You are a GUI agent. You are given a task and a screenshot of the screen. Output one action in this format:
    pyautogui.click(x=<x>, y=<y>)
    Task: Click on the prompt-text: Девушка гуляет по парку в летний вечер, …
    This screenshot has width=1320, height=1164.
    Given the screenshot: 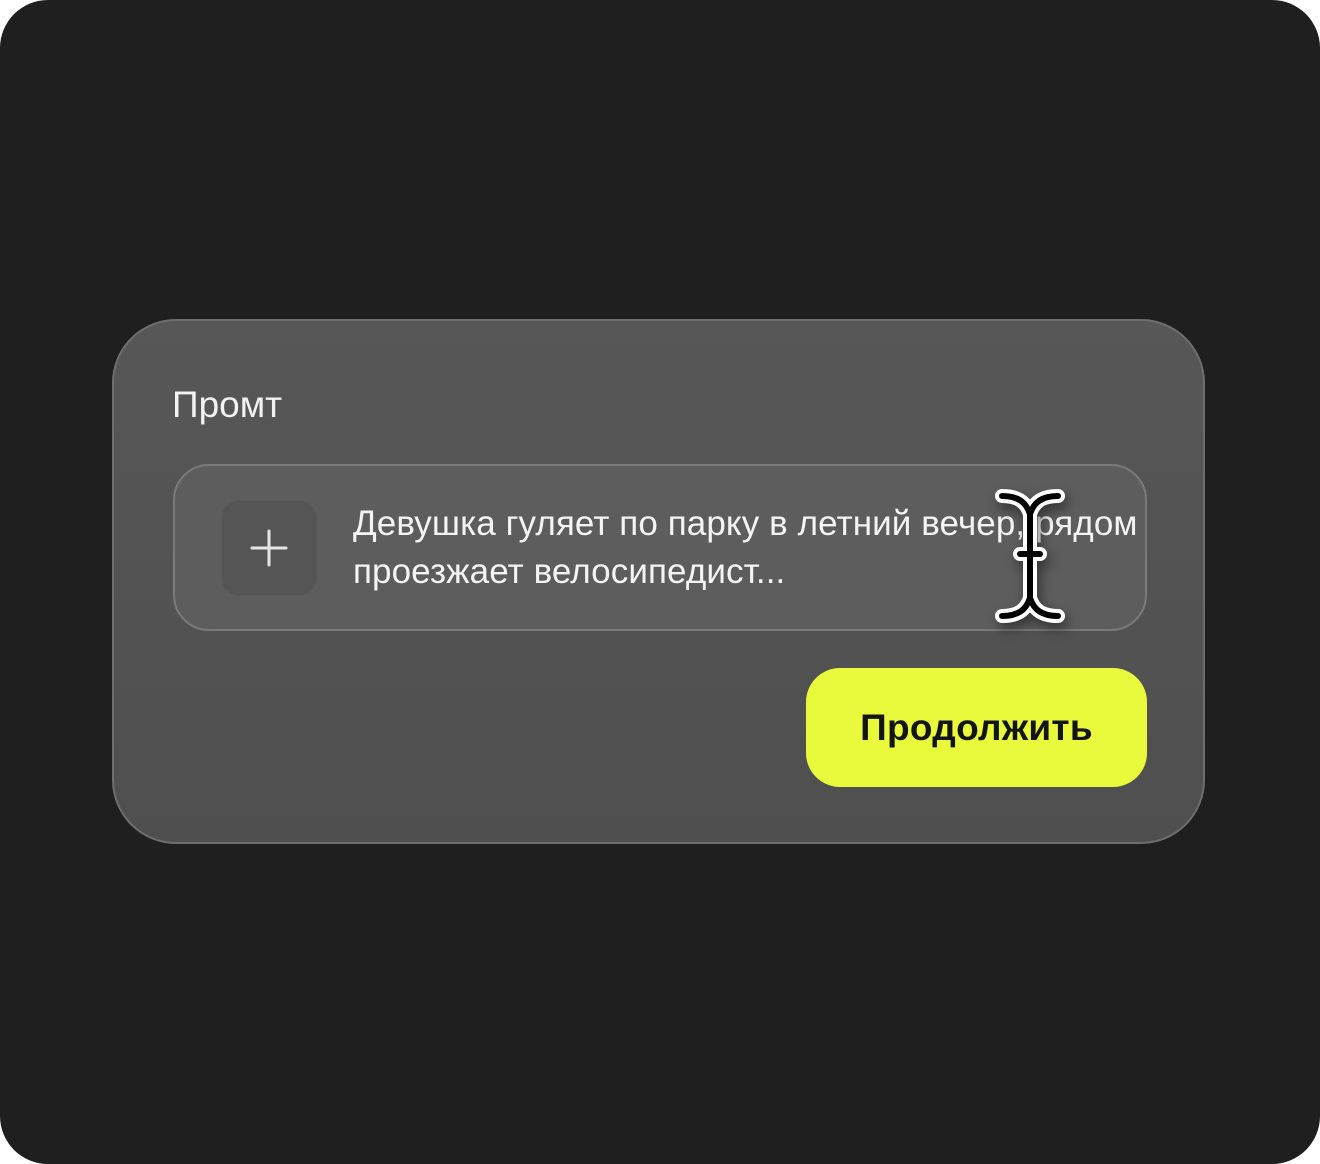 What is the action you would take?
    pyautogui.click(x=748, y=548)
    